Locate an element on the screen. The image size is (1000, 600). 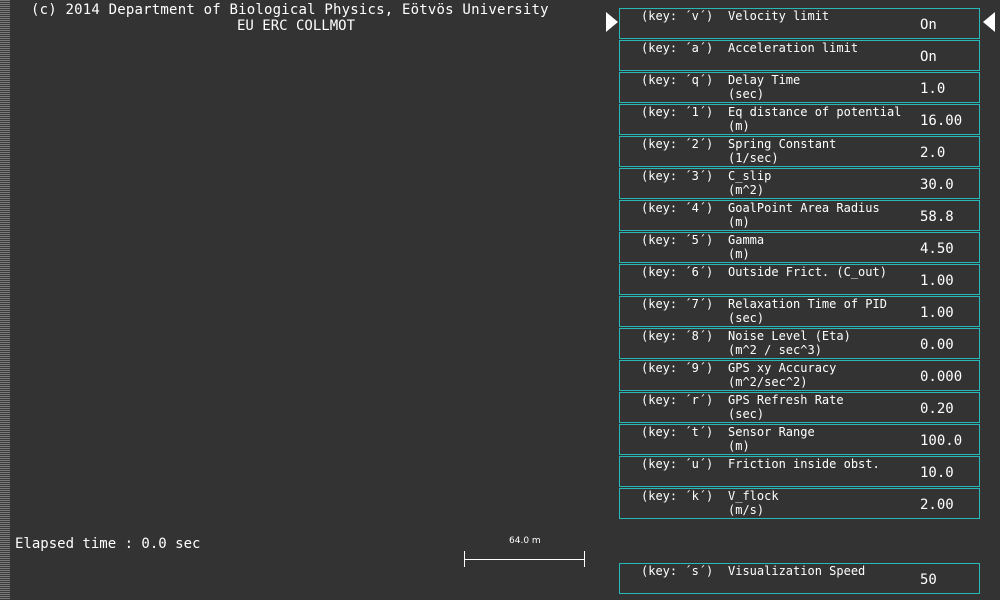
param-row-outside-friction: (key: ´6´) Outside Frict. (C_out) 1.00 is located at coordinates (799, 279).